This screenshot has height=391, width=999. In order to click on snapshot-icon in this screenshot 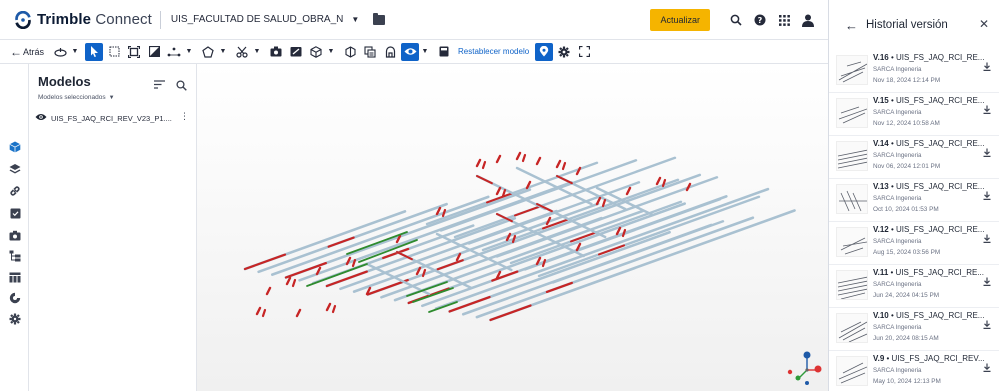, I will do `click(276, 52)`.